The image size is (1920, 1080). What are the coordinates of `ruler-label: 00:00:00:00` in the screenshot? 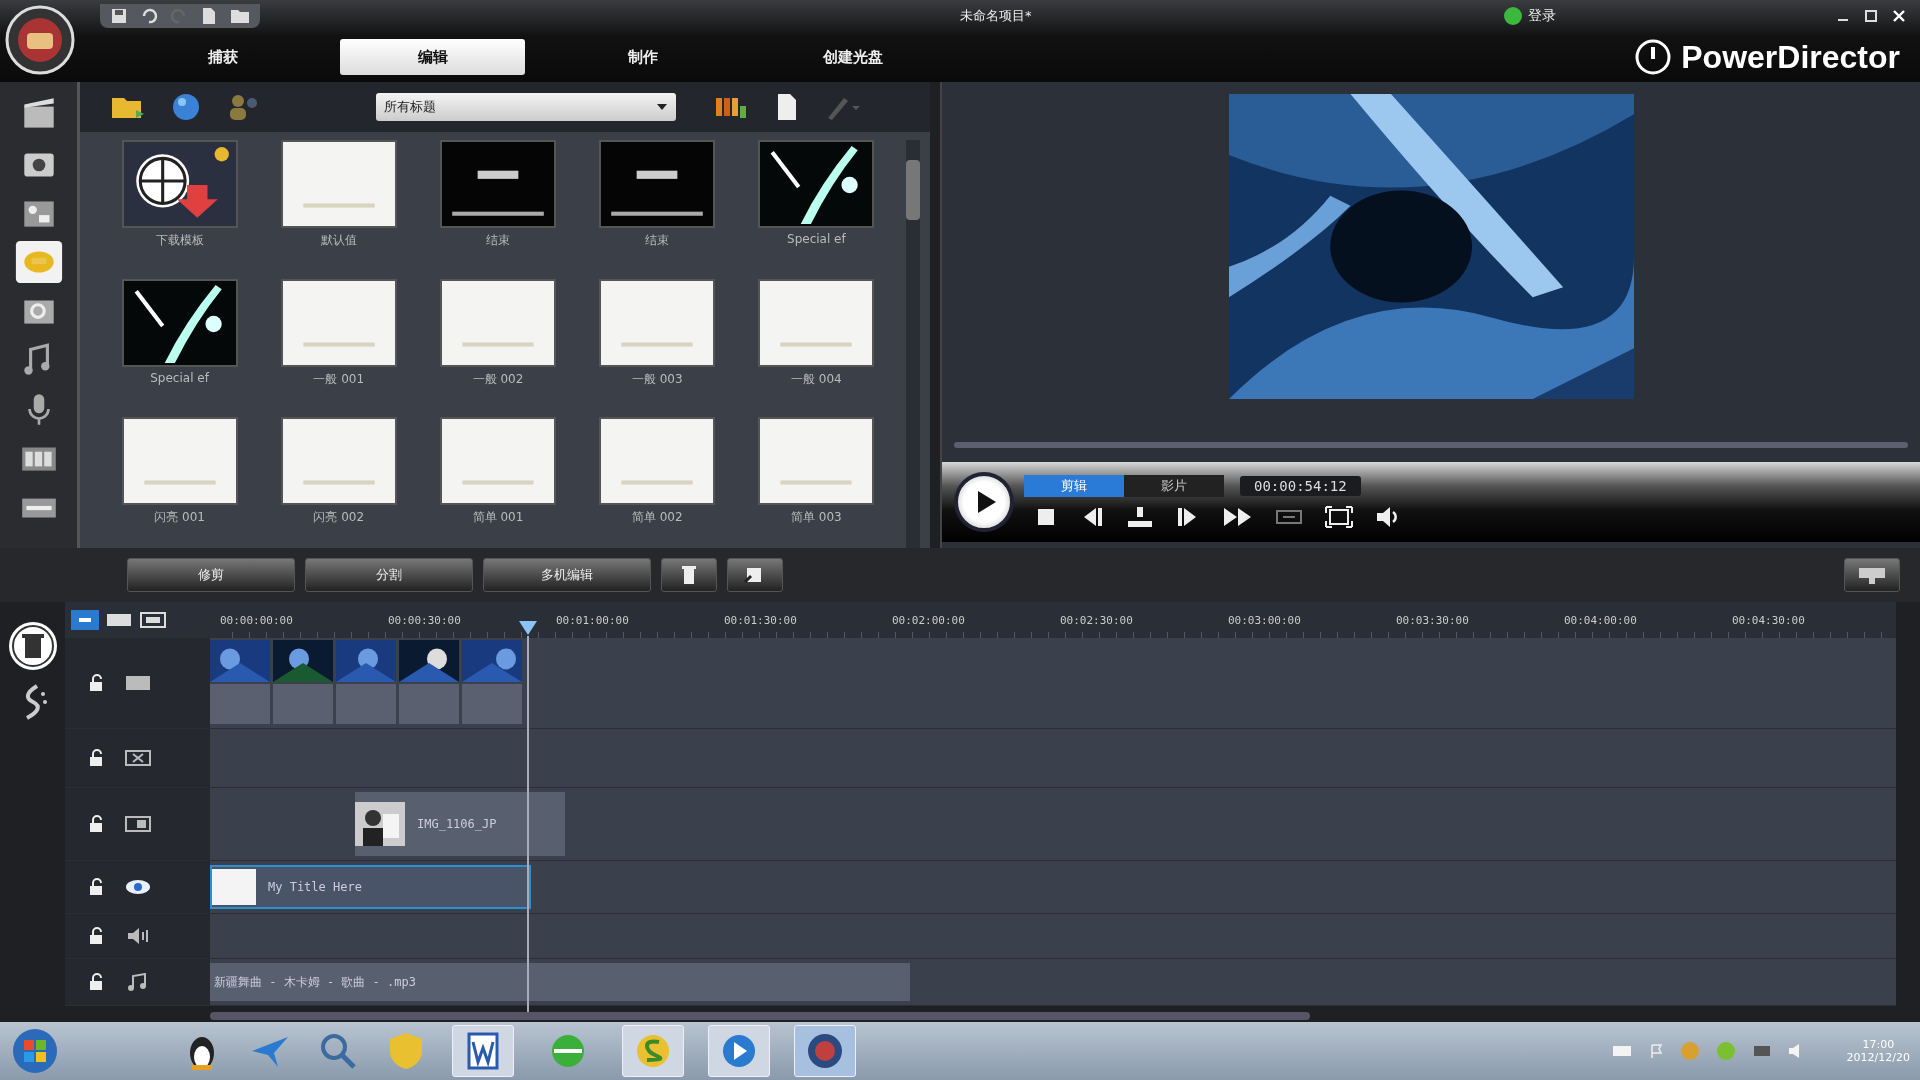 It's located at (256, 620).